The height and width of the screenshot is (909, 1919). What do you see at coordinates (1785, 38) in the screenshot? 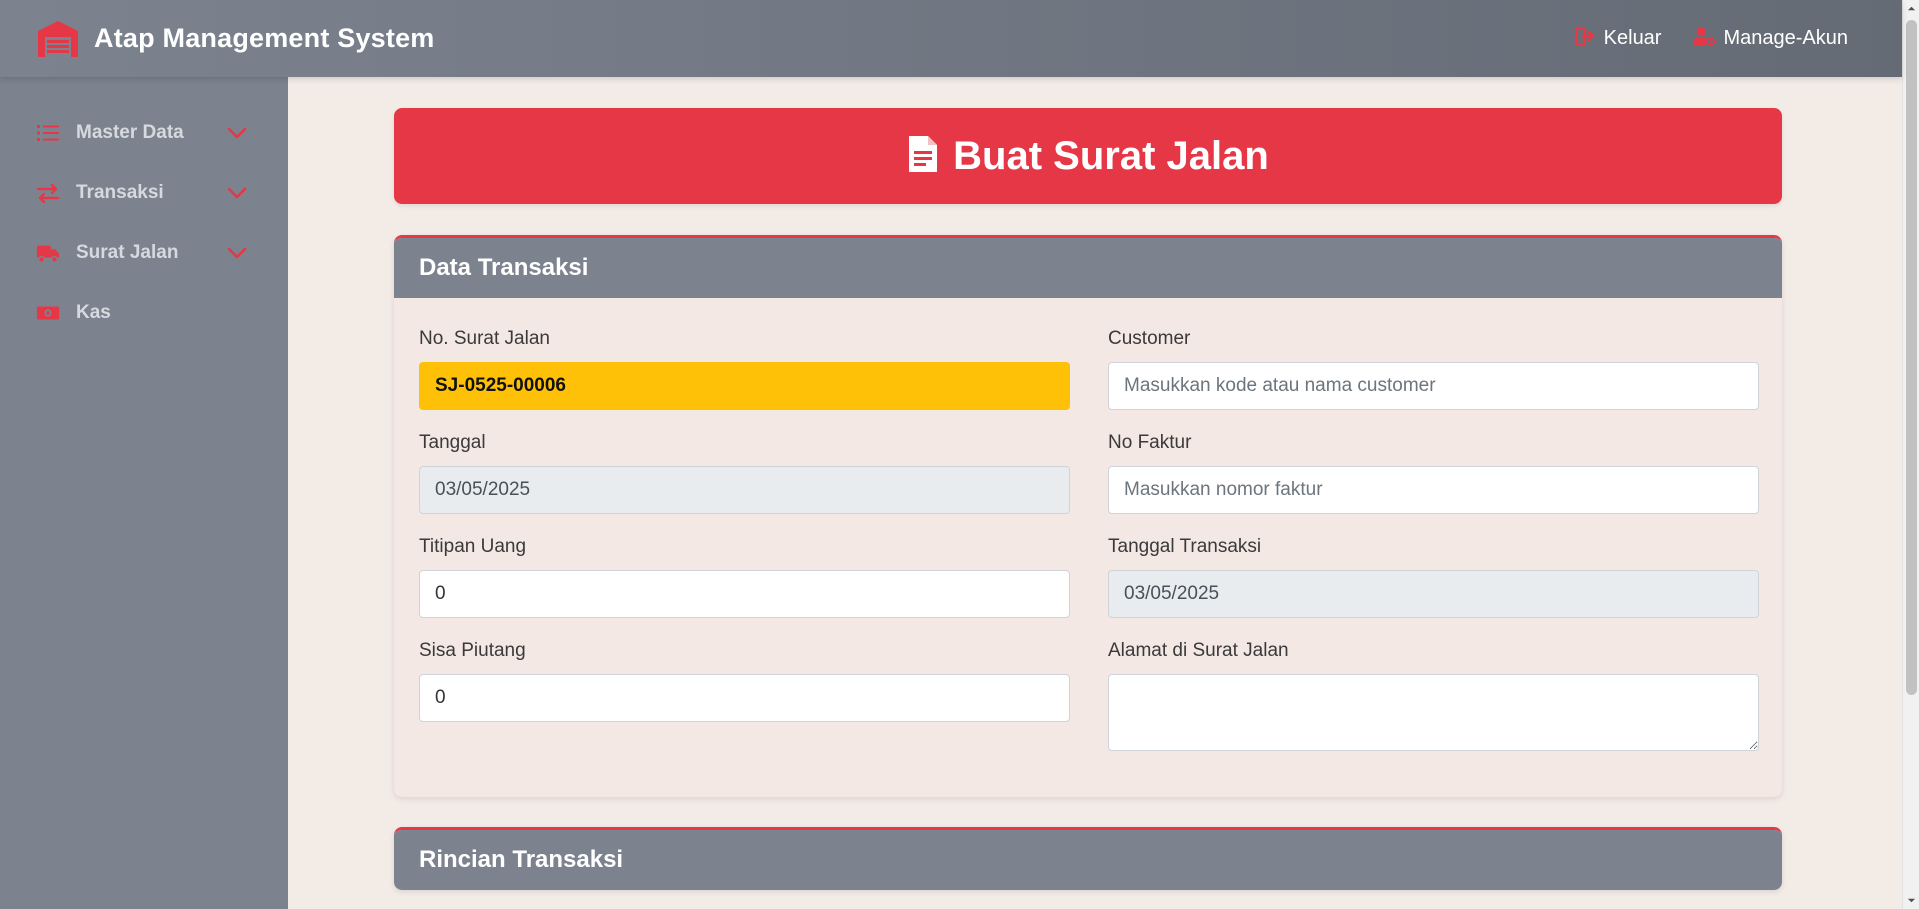
I see `manage-account-label: Manage-Akun` at bounding box center [1785, 38].